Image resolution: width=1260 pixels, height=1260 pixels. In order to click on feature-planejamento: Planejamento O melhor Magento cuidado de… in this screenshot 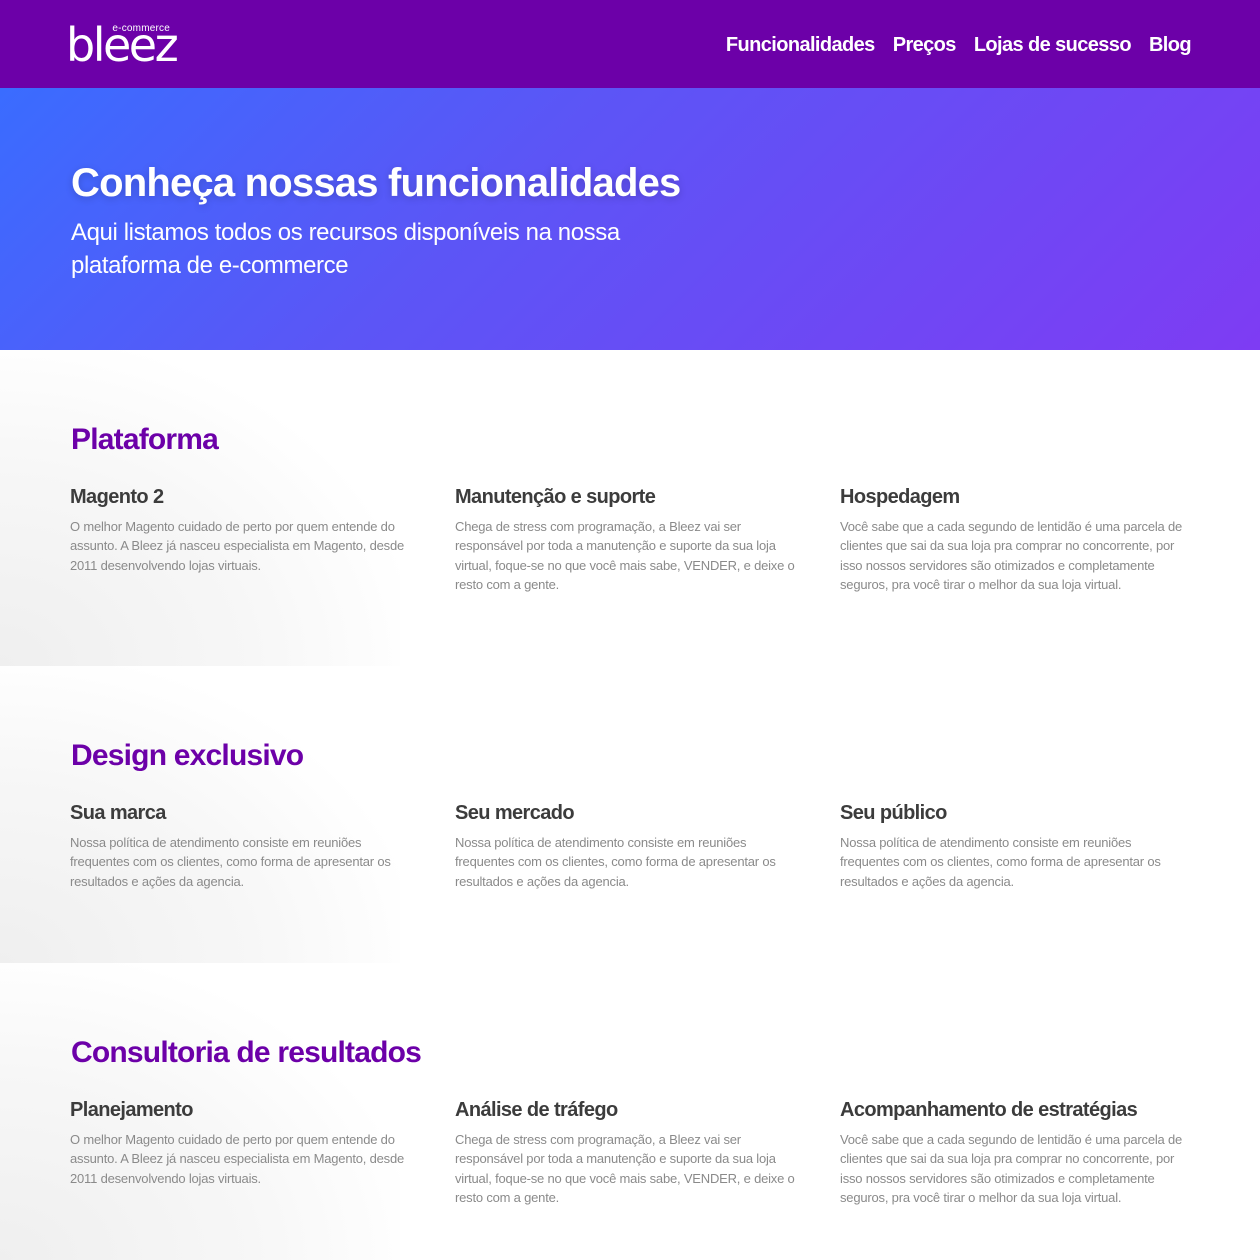, I will do `click(242, 1143)`.